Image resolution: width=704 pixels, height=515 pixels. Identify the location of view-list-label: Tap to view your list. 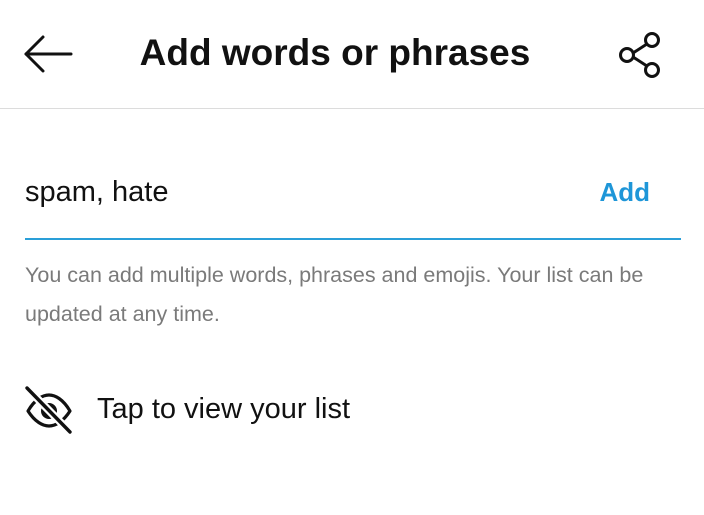
(224, 408).